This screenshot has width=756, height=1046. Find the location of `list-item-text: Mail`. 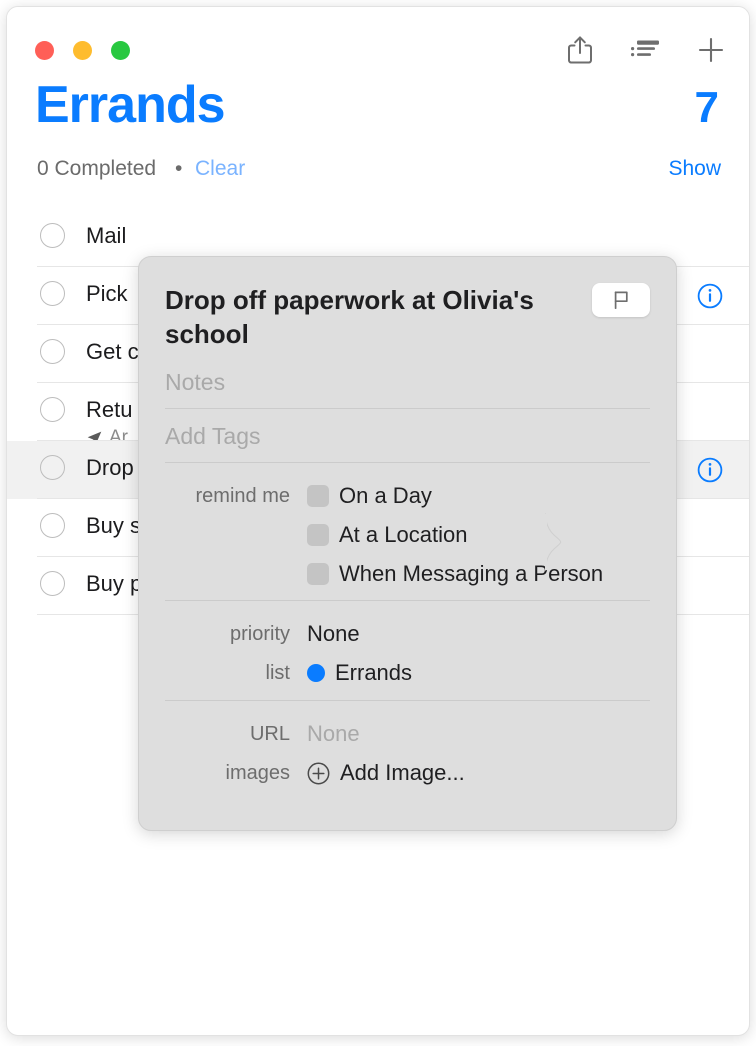

list-item-text: Mail is located at coordinates (417, 236).